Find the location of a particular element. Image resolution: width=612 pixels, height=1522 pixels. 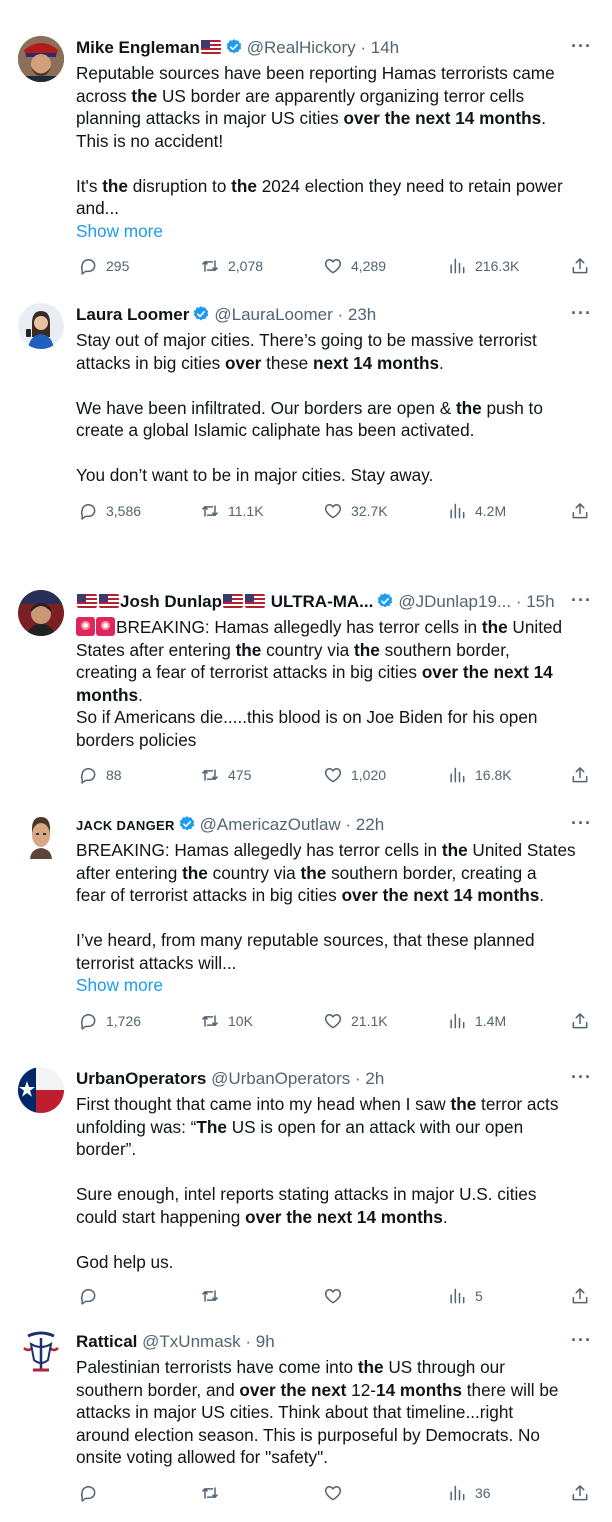

like-button: 32.7K is located at coordinates (355, 511).